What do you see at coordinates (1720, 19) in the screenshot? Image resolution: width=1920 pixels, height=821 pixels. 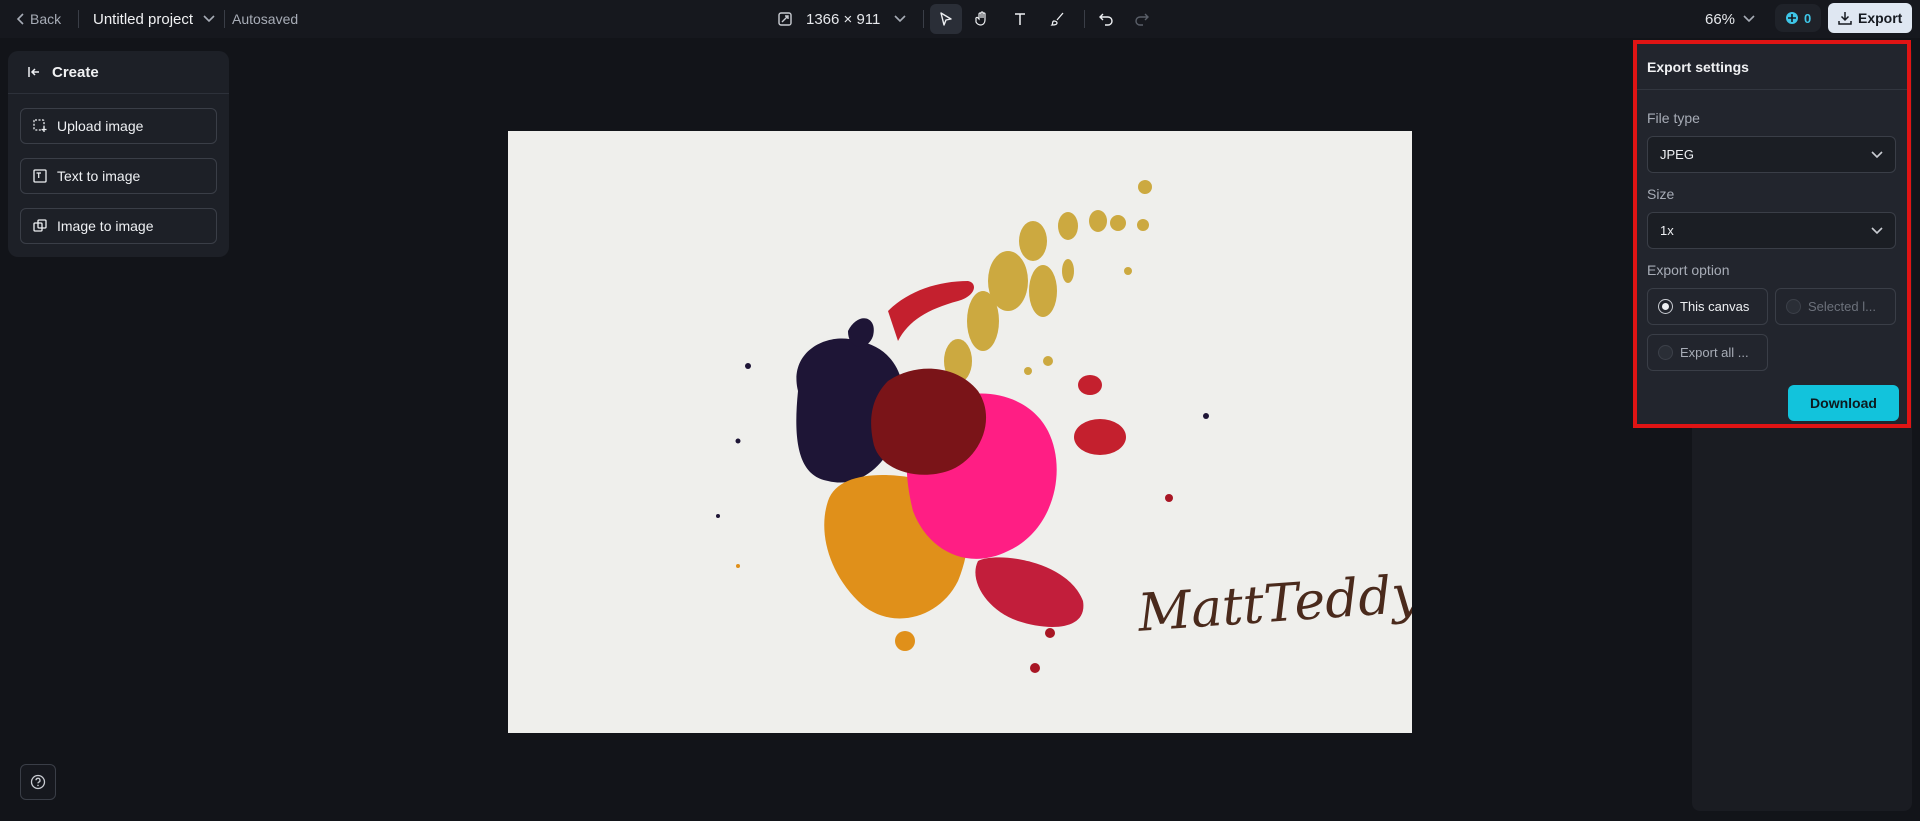 I see `zoom-value: 66%` at bounding box center [1720, 19].